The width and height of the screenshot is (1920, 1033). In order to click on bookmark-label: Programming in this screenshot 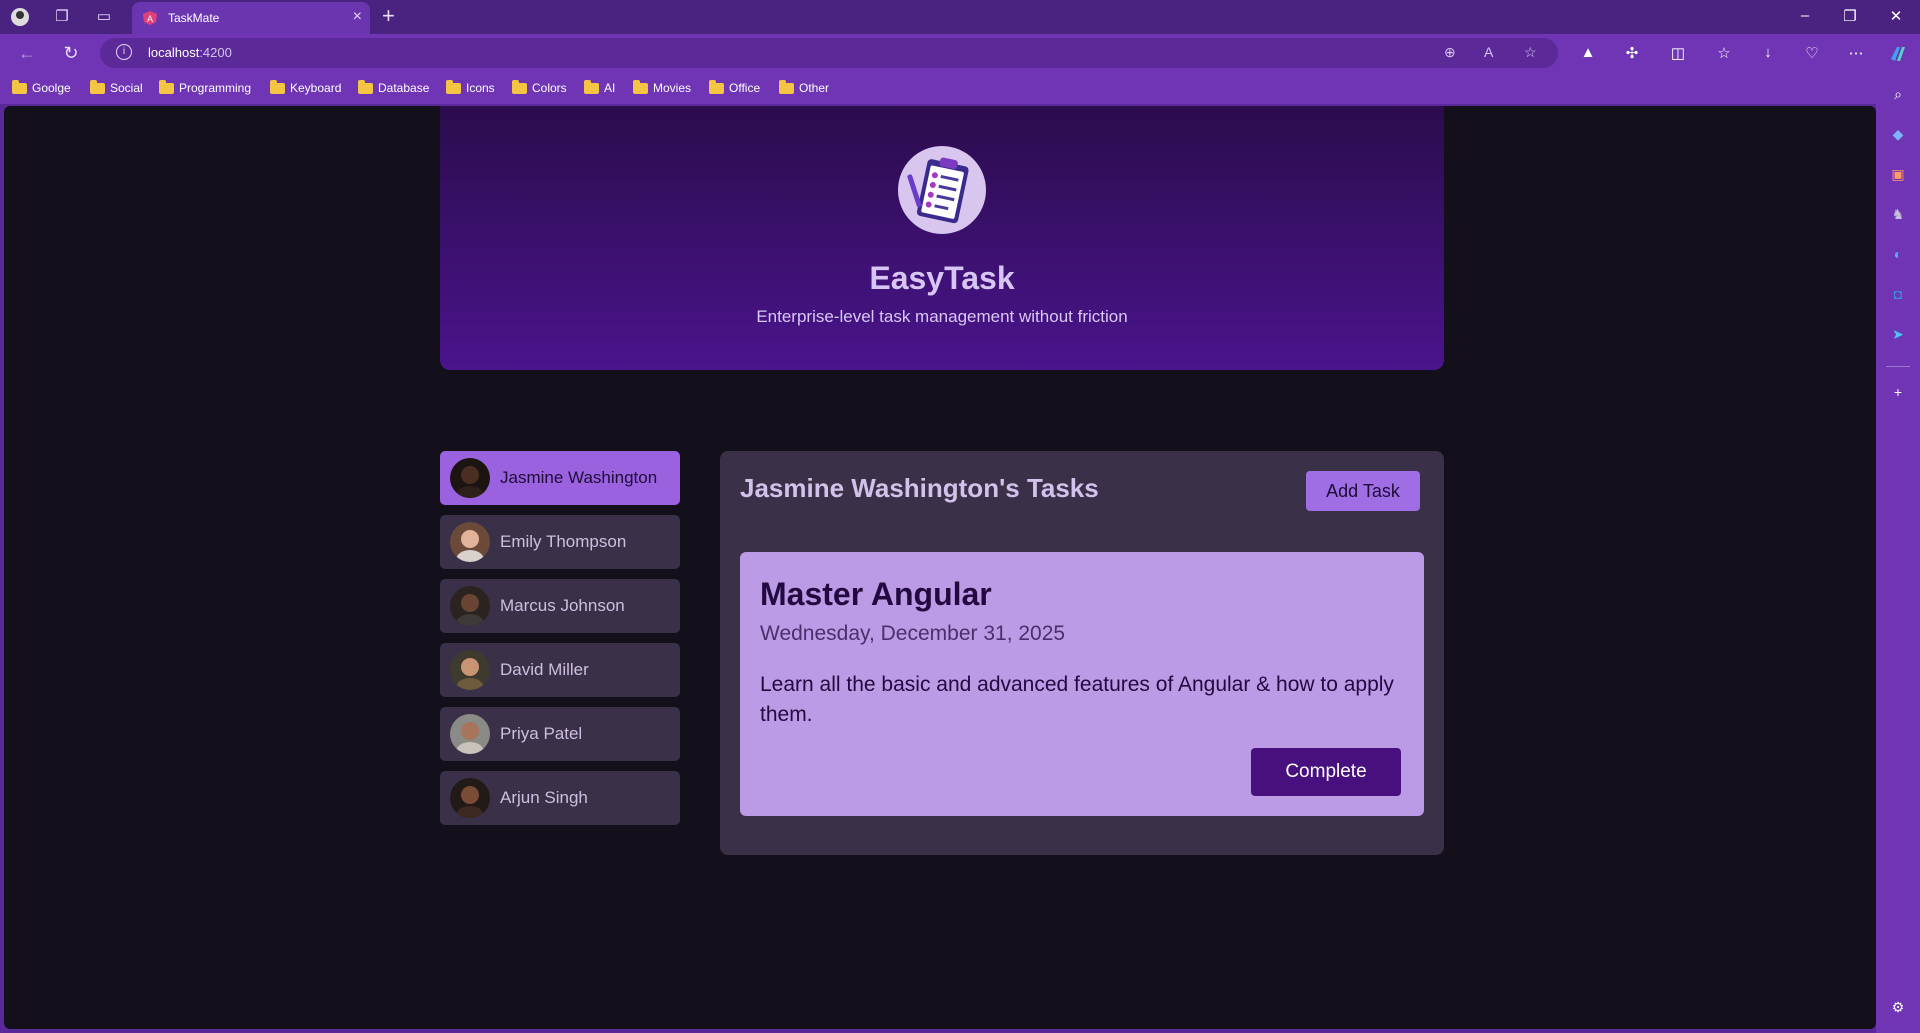, I will do `click(215, 88)`.